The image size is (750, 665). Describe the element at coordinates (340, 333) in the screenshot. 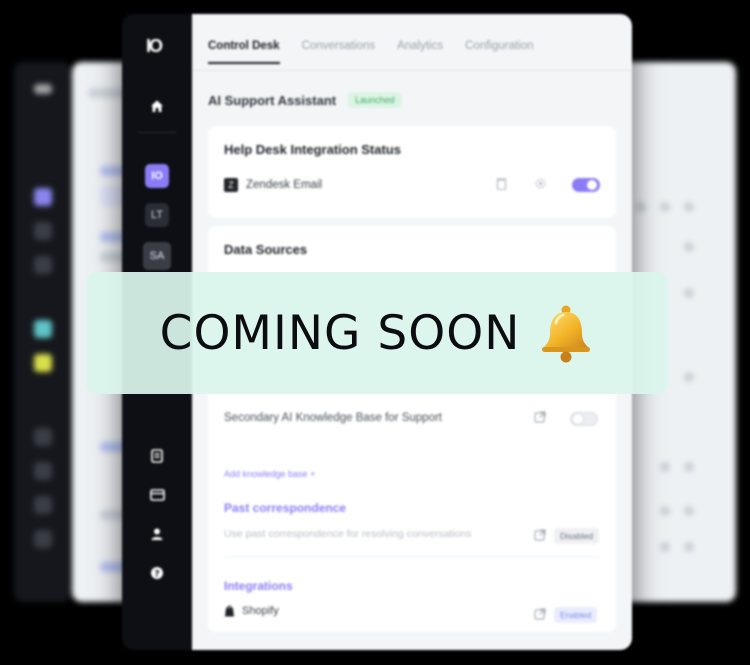

I see `coming-soon-text: COMING SOON` at that location.